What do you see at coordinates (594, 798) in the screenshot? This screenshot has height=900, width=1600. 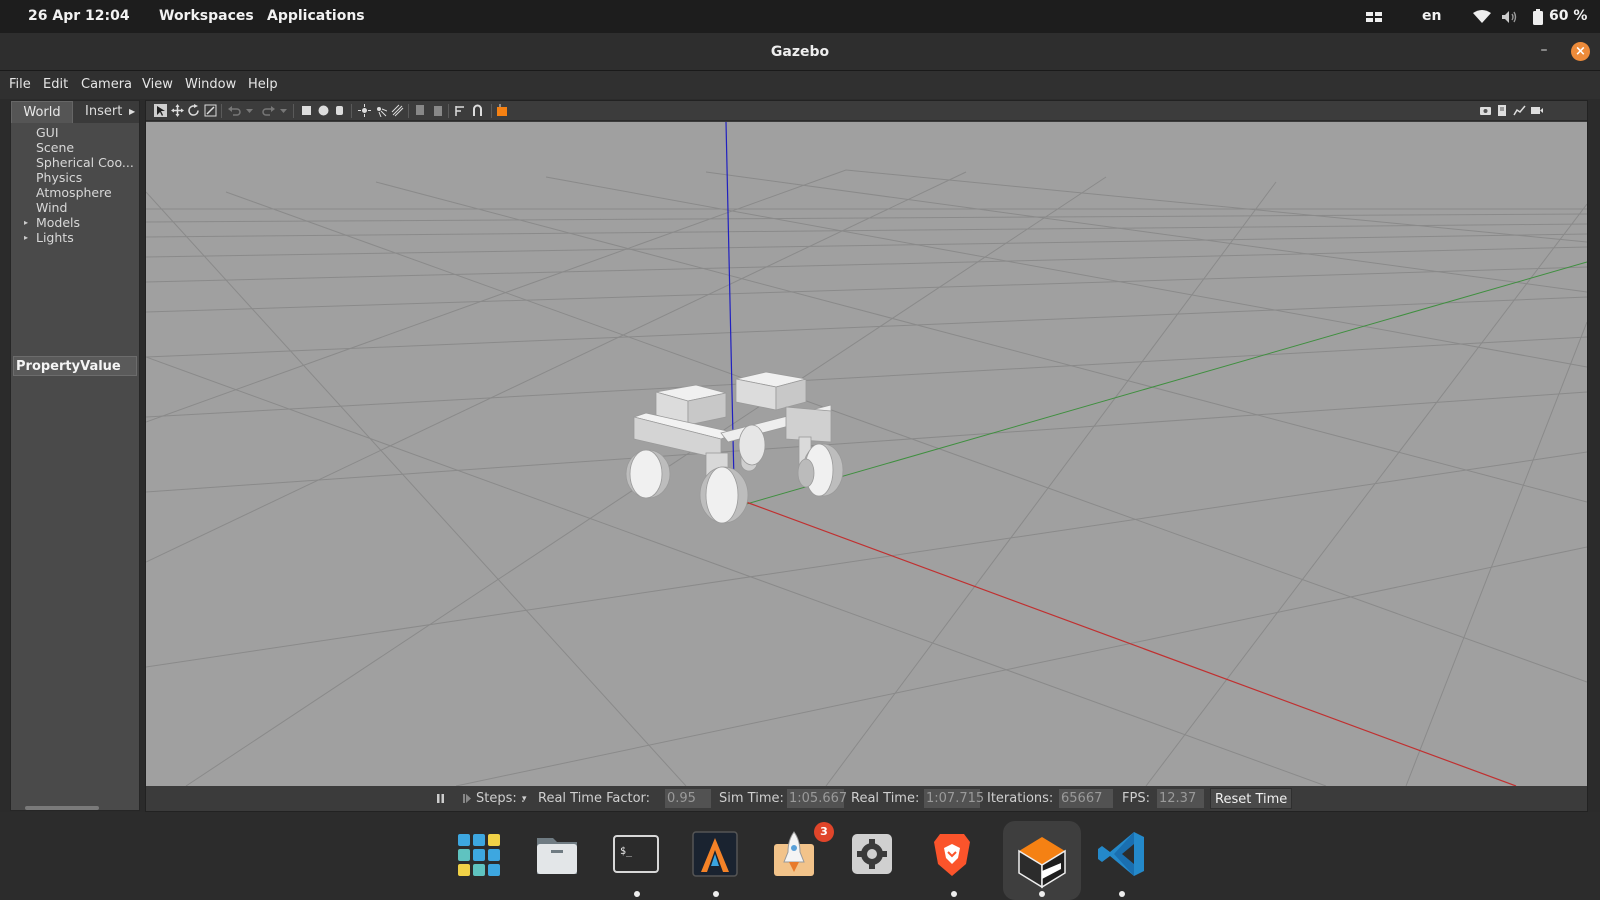 I see `rtf-label: Real Time Factor:` at bounding box center [594, 798].